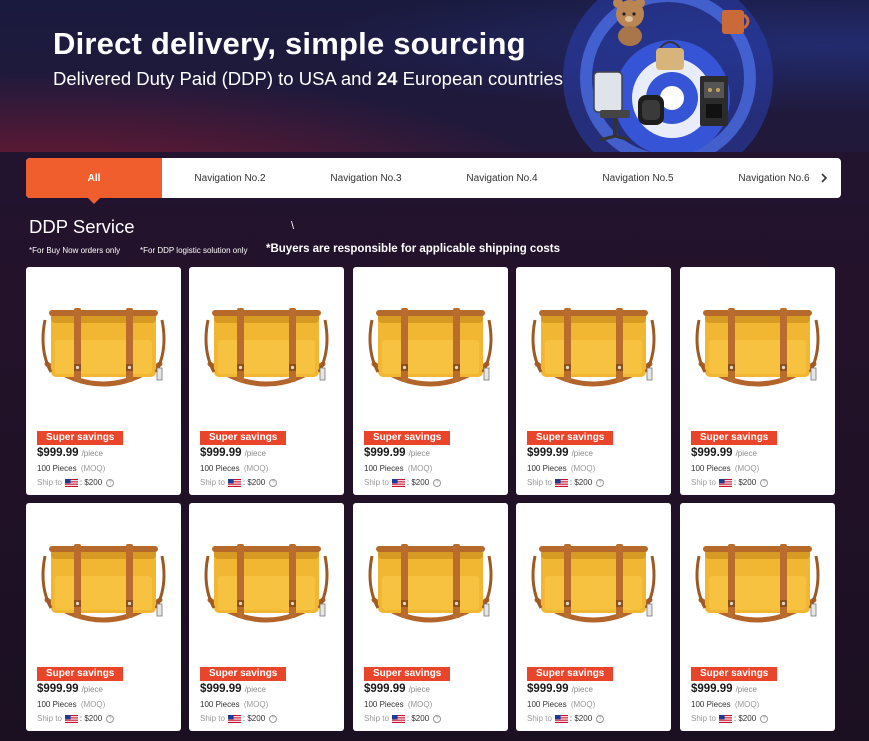 This screenshot has height=741, width=869. What do you see at coordinates (480, 78) in the screenshot?
I see `banner-subtitle-post: European countries` at bounding box center [480, 78].